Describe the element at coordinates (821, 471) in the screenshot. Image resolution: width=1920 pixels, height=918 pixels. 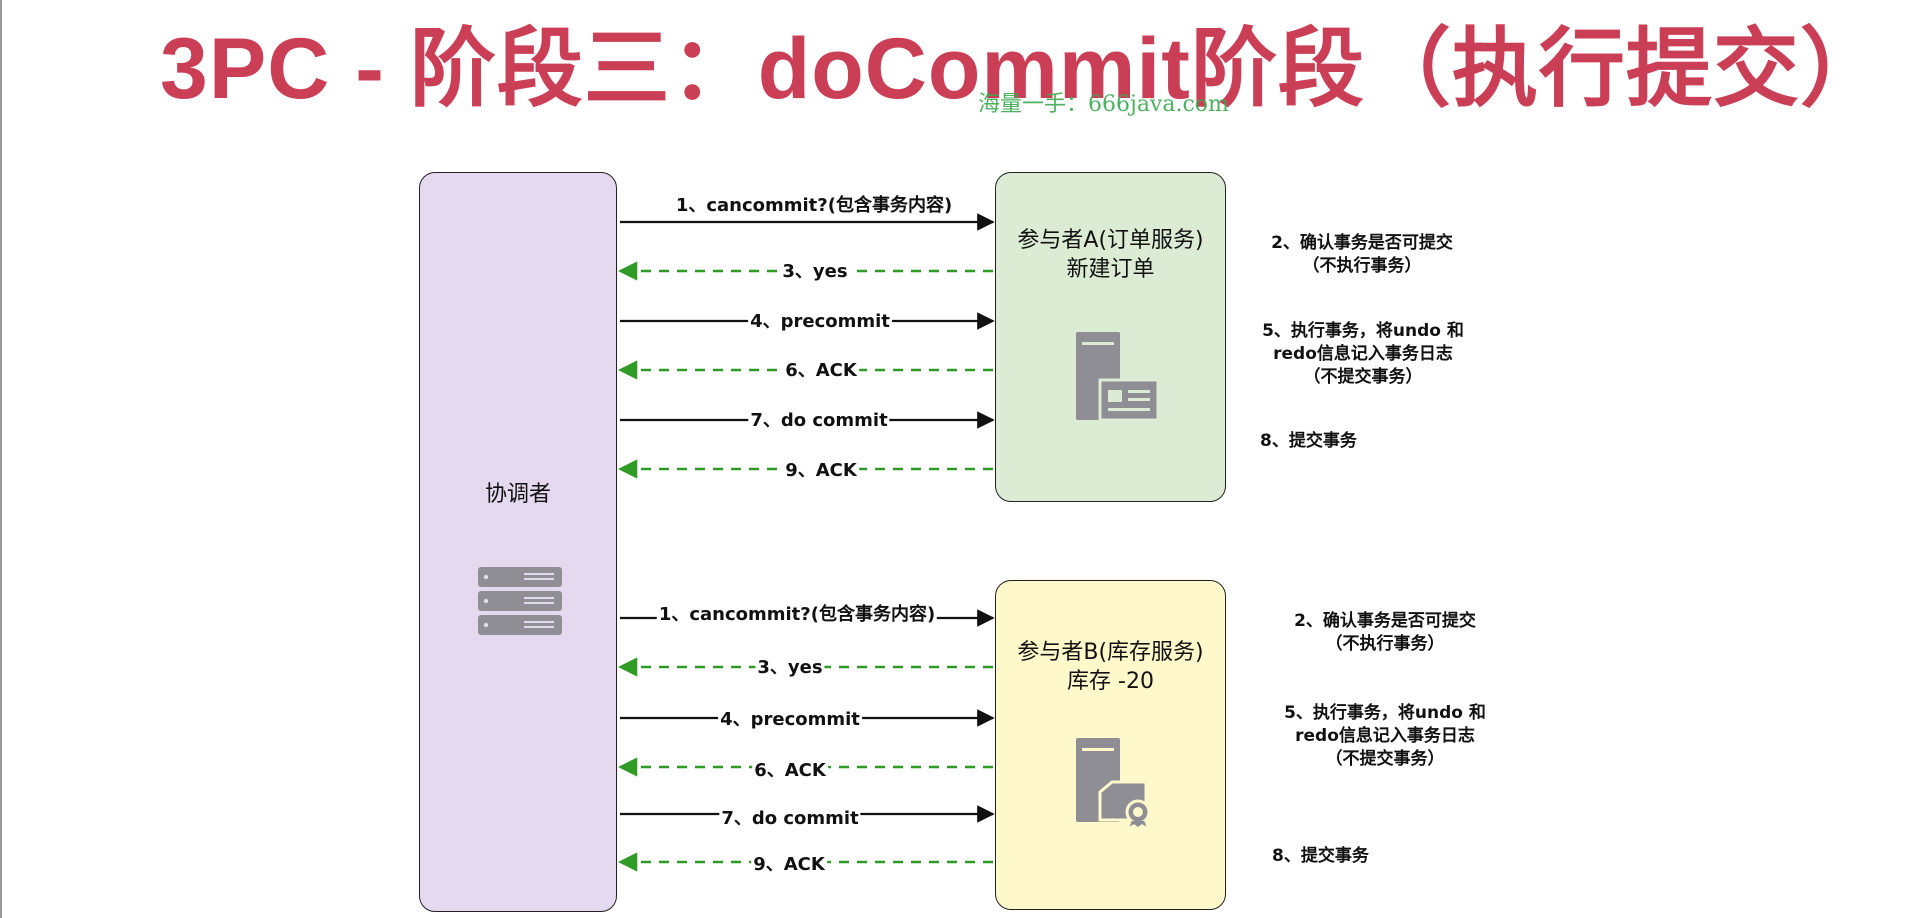
I see `message-a-9: 9、ACK` at that location.